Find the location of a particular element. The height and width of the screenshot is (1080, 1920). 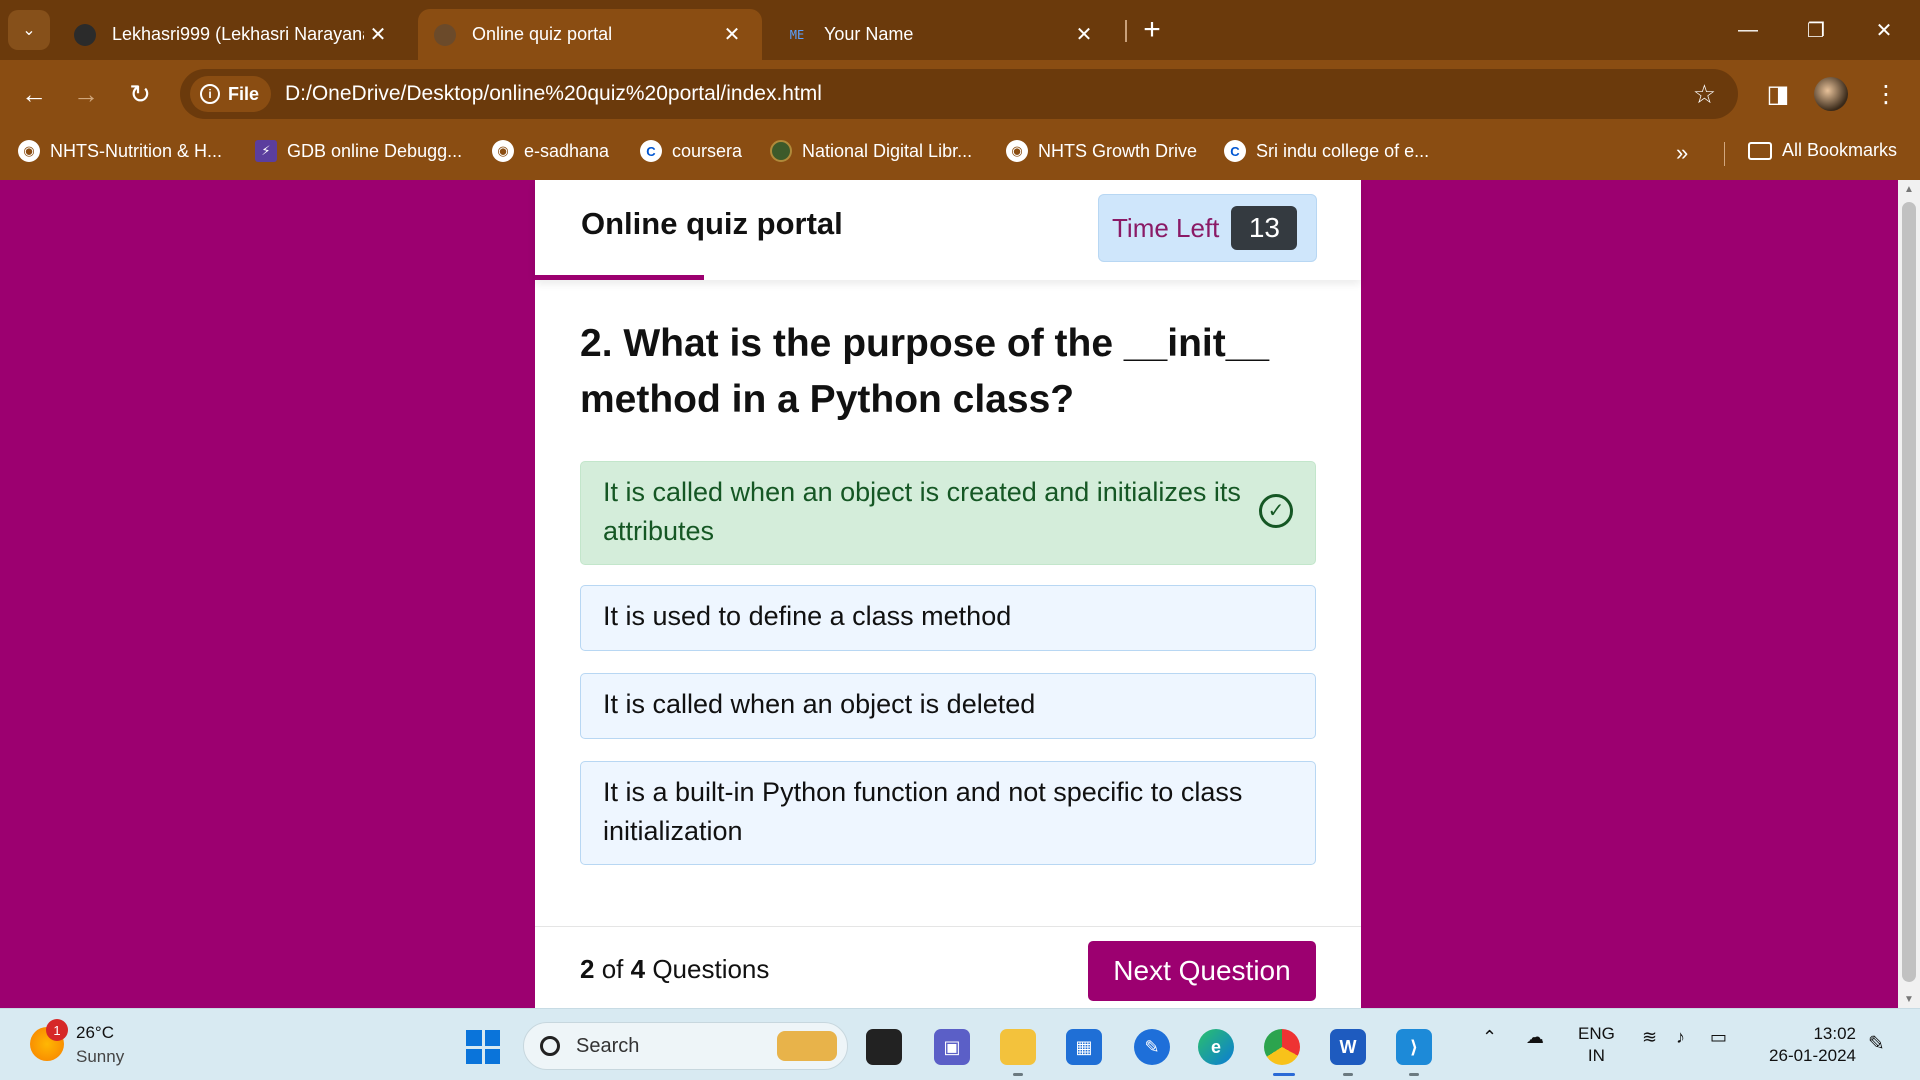

progress-bar is located at coordinates (620, 277).